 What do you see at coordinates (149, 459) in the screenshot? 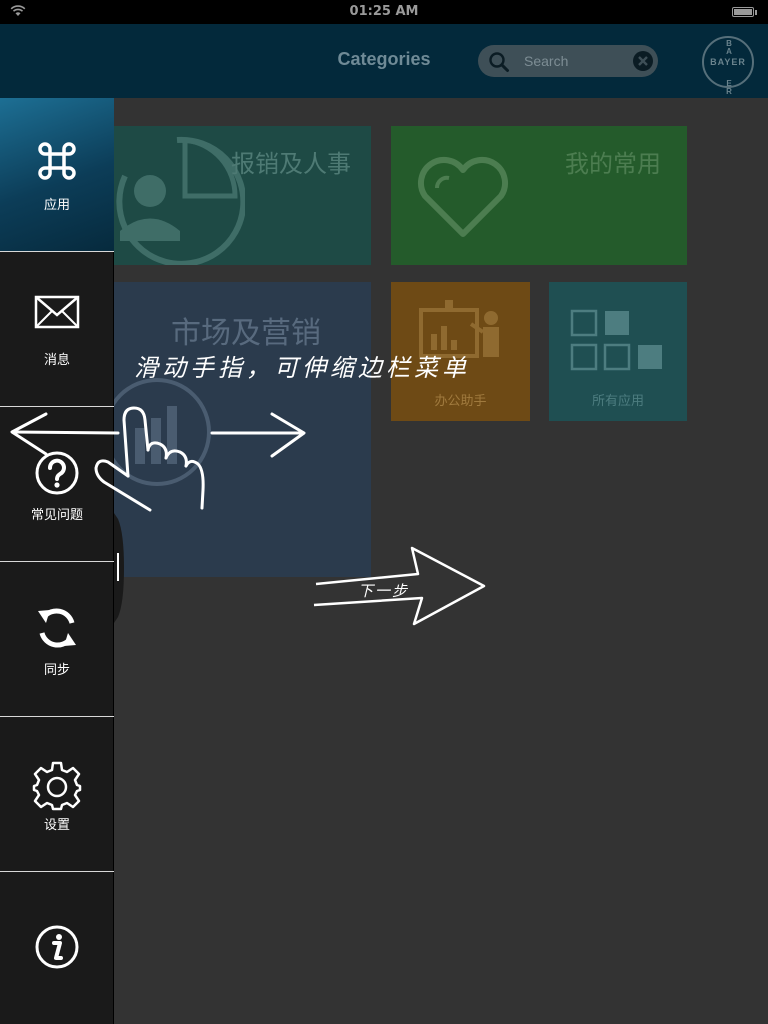
I see `swipe-hand-icon` at bounding box center [149, 459].